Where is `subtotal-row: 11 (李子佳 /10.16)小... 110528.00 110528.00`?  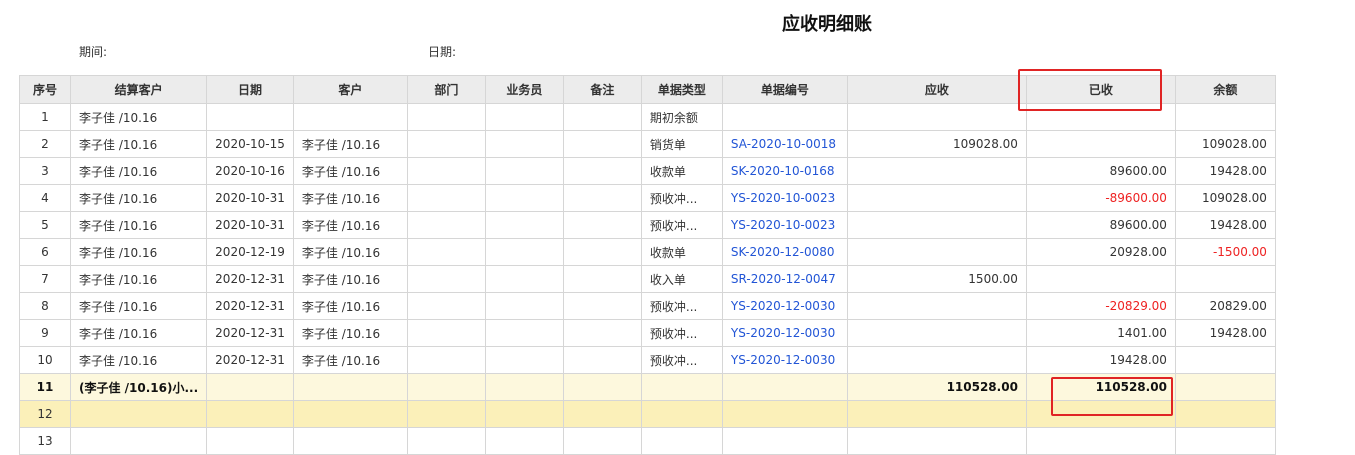 subtotal-row: 11 (李子佳 /10.16)小... 110528.00 110528.00 is located at coordinates (647, 387).